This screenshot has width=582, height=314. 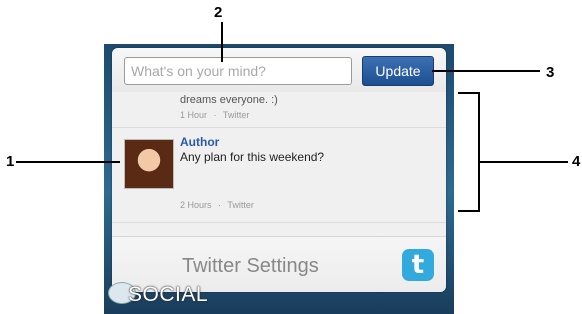 What do you see at coordinates (168, 294) in the screenshot?
I see `social-label: SOCIAL` at bounding box center [168, 294].